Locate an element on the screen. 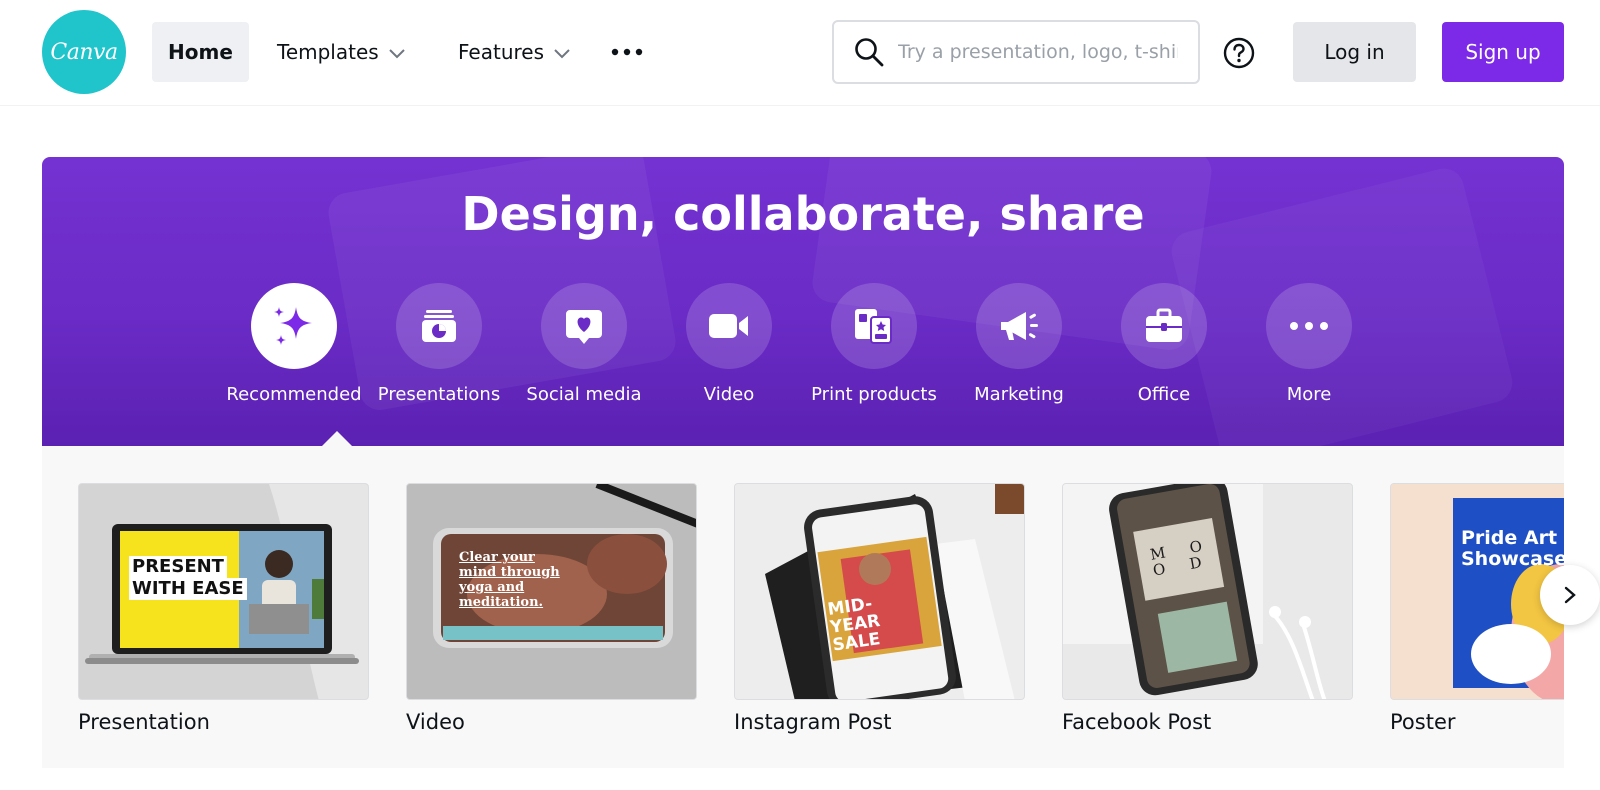 The height and width of the screenshot is (790, 1600). category-office: Office is located at coordinates (1164, 344).